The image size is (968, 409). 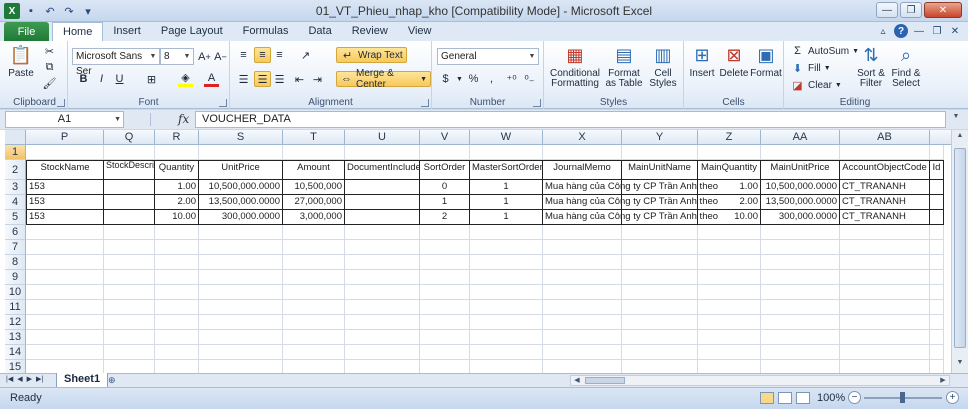 What do you see at coordinates (115, 380) in the screenshot?
I see `insert-sheet-icon: ⊕` at bounding box center [115, 380].